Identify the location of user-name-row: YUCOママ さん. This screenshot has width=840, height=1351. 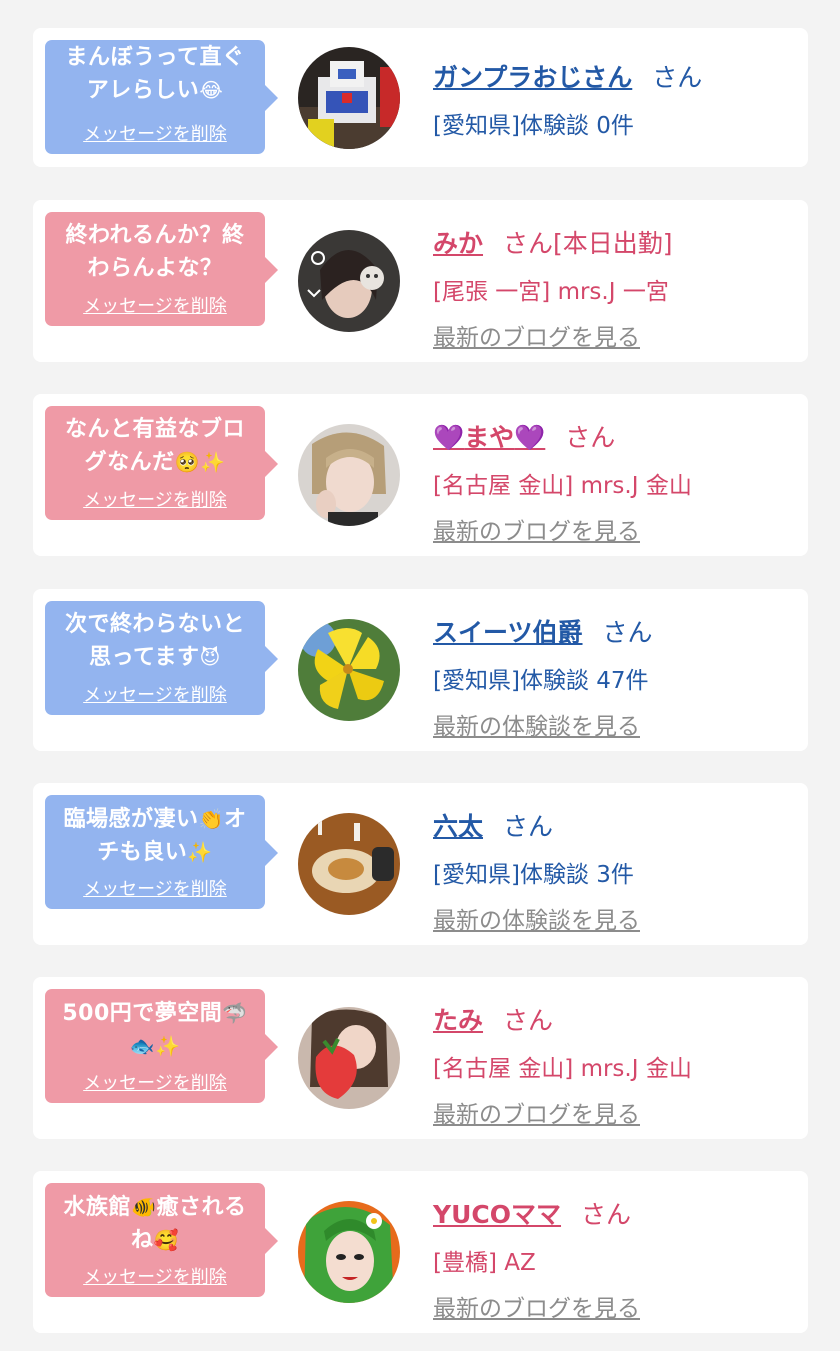
(532, 1213).